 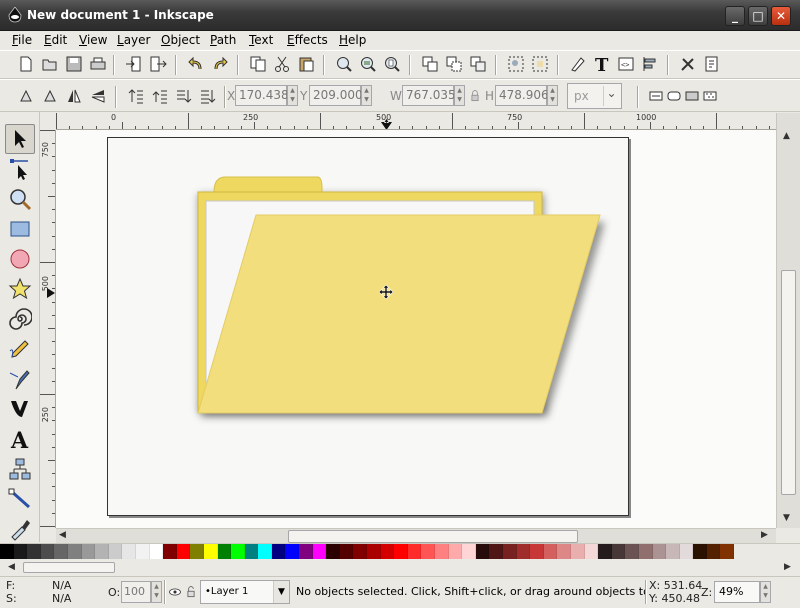 What do you see at coordinates (392, 64) in the screenshot?
I see `zoom-page-icon` at bounding box center [392, 64].